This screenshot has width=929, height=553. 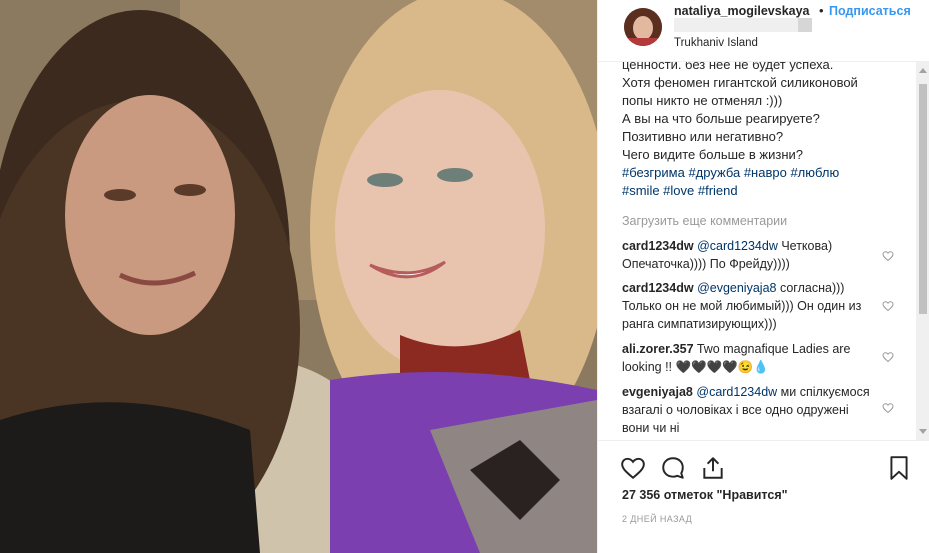 I want to click on hashtags: #безгрима #дружба #навро #люблю, so click(x=757, y=173).